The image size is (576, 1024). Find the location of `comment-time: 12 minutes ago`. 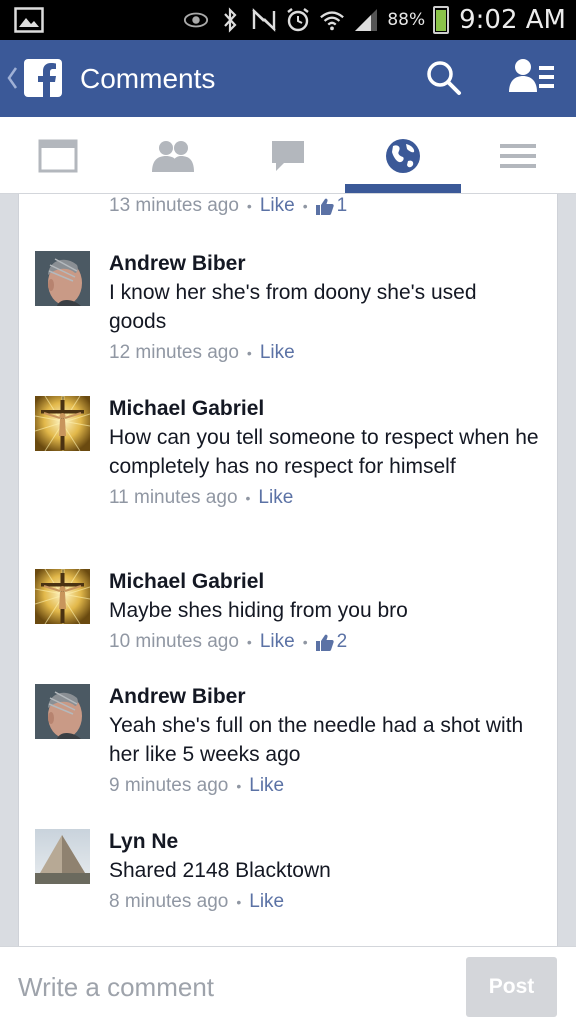

comment-time: 12 minutes ago is located at coordinates (174, 352).